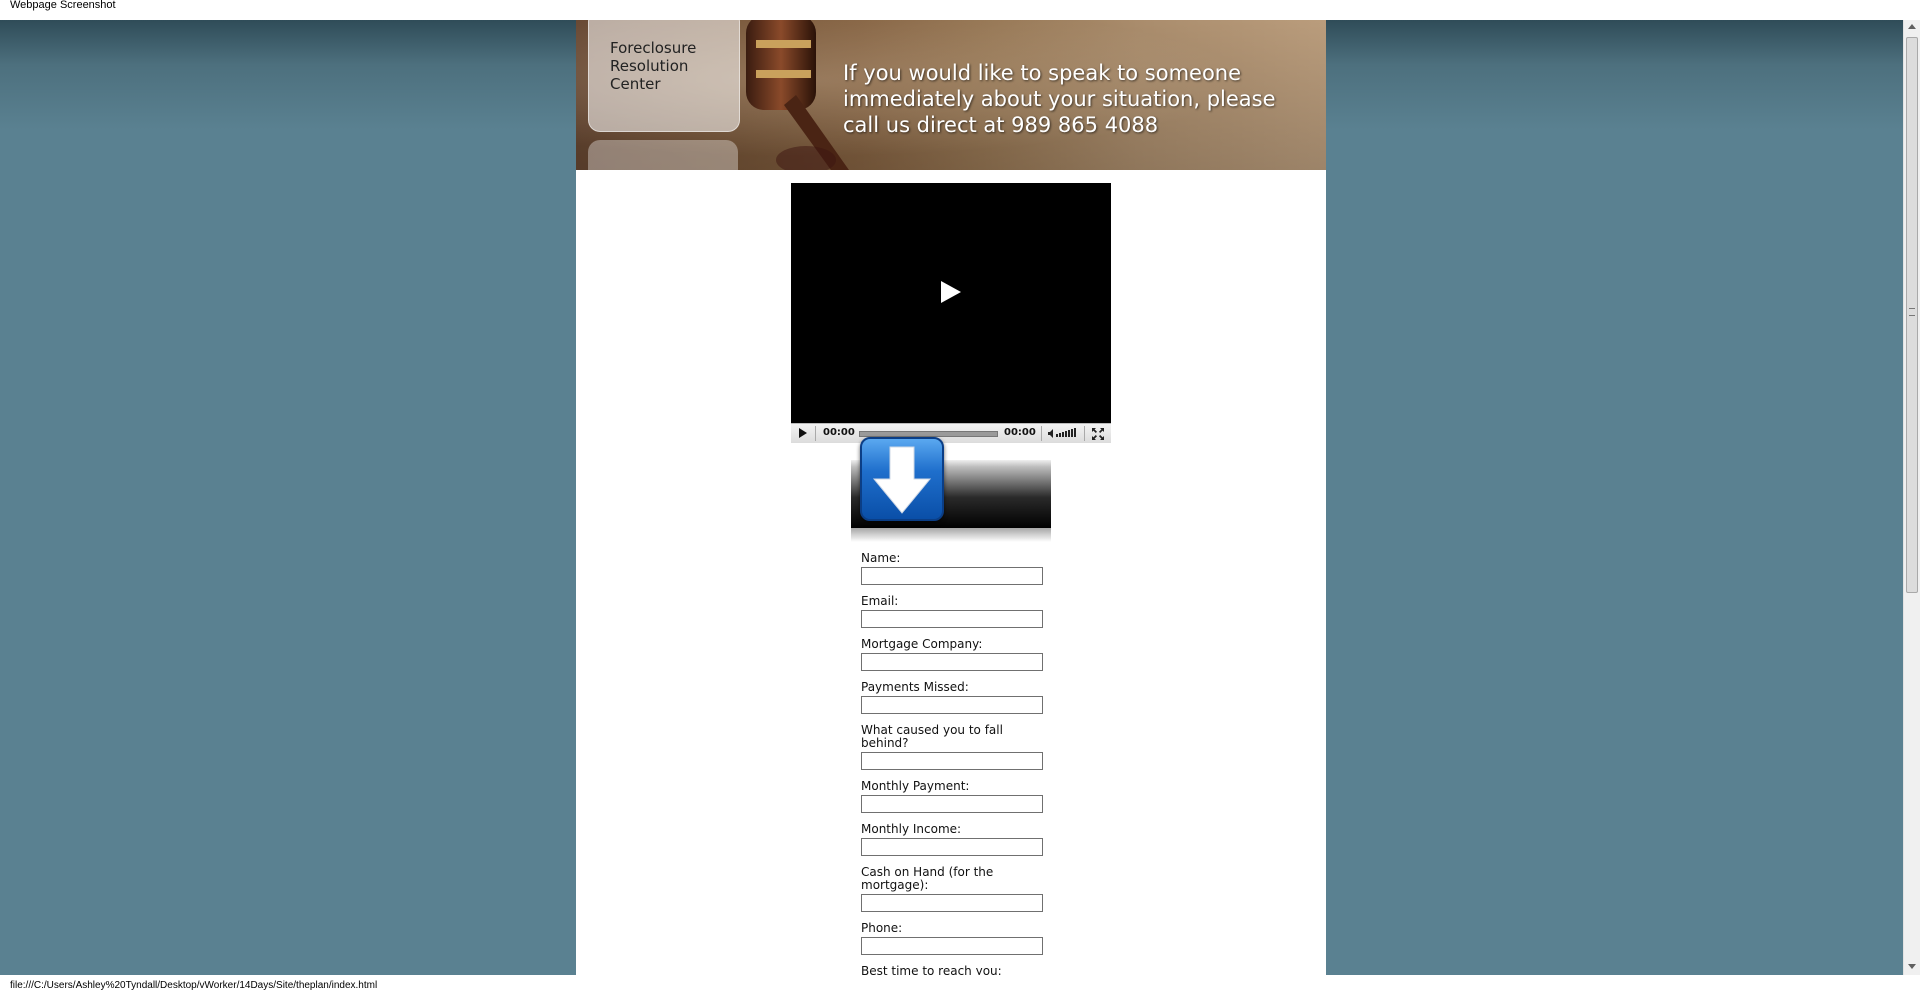 Image resolution: width=1920 pixels, height=995 pixels. What do you see at coordinates (952, 946) in the screenshot?
I see `phone-field` at bounding box center [952, 946].